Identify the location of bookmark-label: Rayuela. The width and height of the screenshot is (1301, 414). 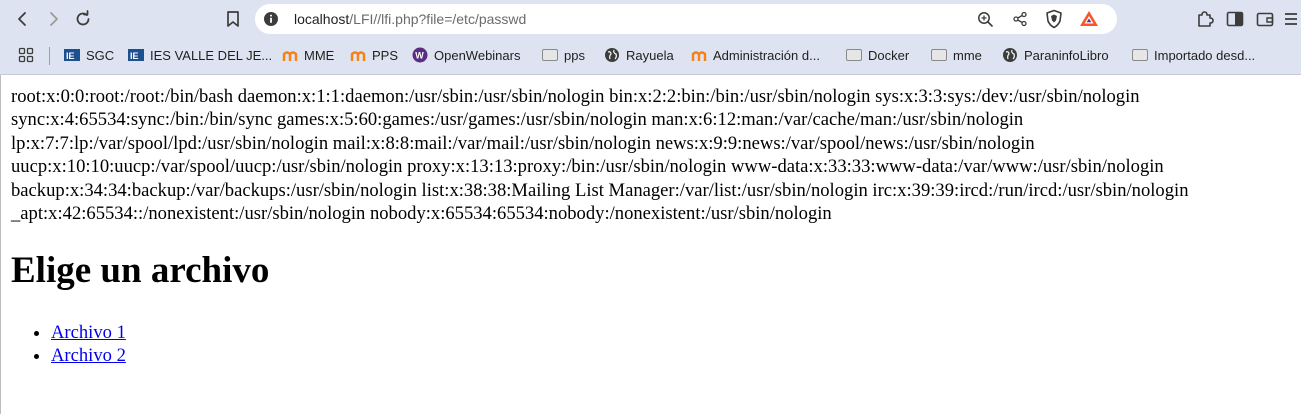
(650, 55).